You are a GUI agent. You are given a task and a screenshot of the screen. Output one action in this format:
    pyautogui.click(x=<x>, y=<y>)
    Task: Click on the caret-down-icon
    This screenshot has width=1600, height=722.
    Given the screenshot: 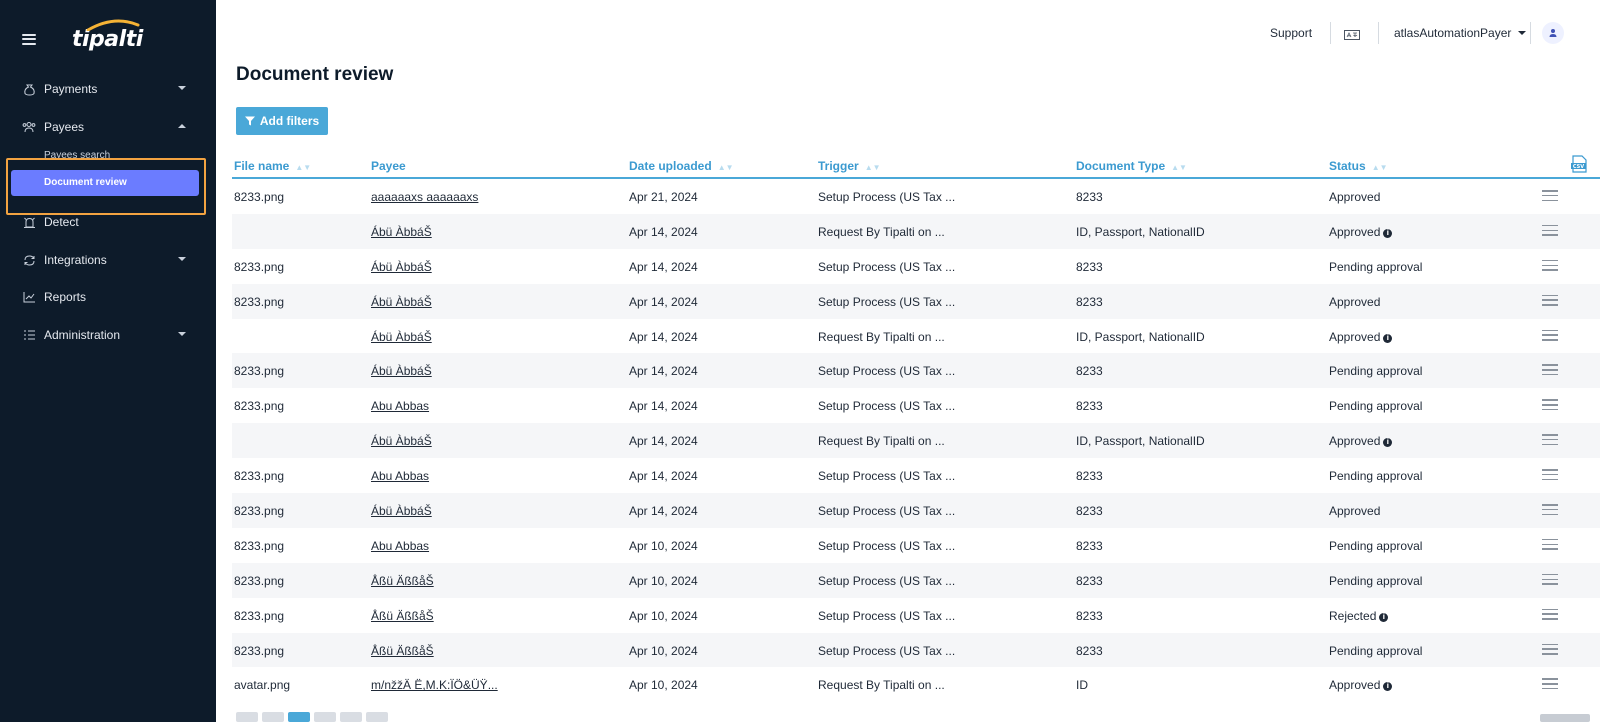 What is the action you would take?
    pyautogui.click(x=1522, y=33)
    